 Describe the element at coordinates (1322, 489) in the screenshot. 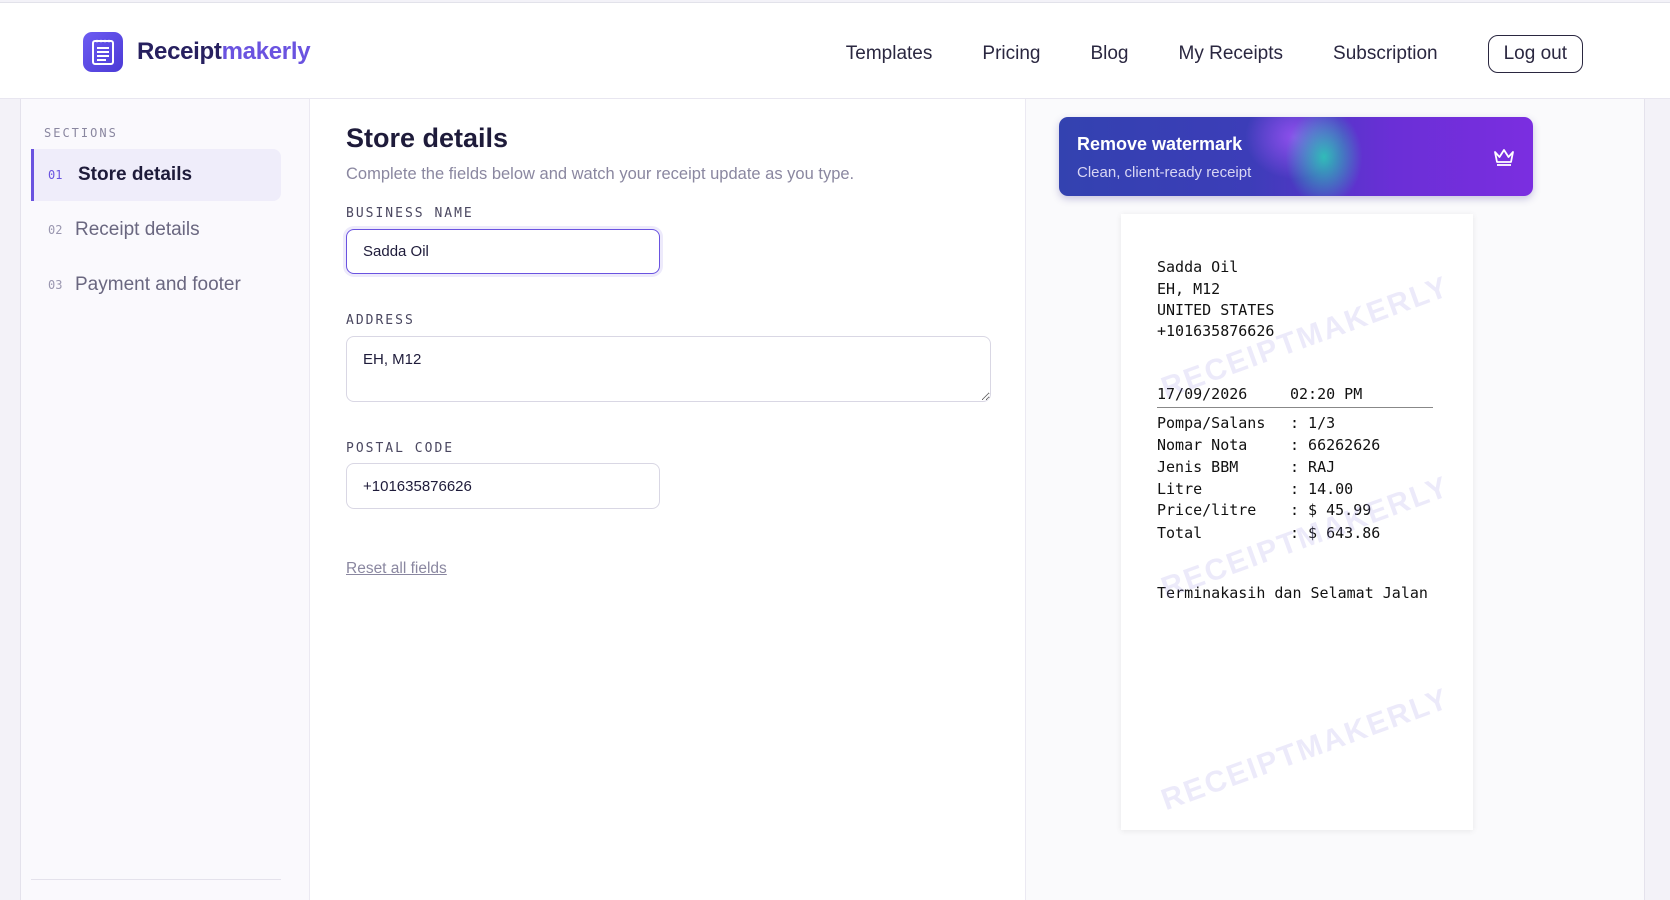

I see `receipt-row-value: : 14.00` at that location.